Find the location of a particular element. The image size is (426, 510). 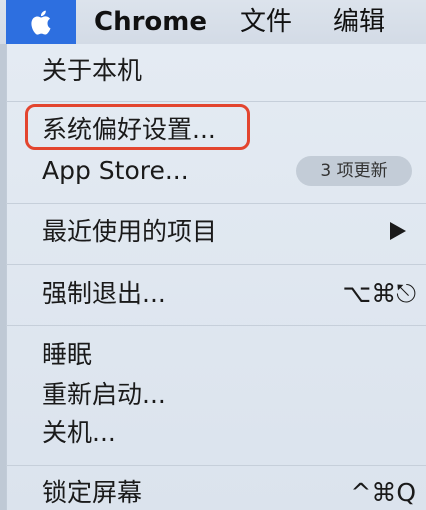

apple-menu-button is located at coordinates (41, 22).